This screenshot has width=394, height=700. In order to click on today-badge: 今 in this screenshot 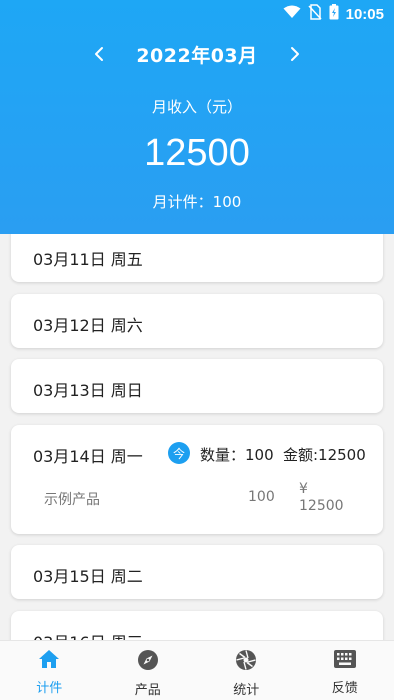, I will do `click(179, 453)`.